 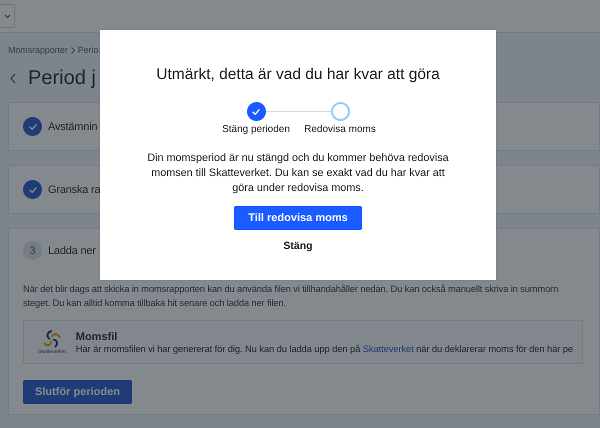 What do you see at coordinates (155, 303) in the screenshot?
I see `description-text: steget. Du kan alltid komma tillbaka hit senare och ladda ner filen.` at bounding box center [155, 303].